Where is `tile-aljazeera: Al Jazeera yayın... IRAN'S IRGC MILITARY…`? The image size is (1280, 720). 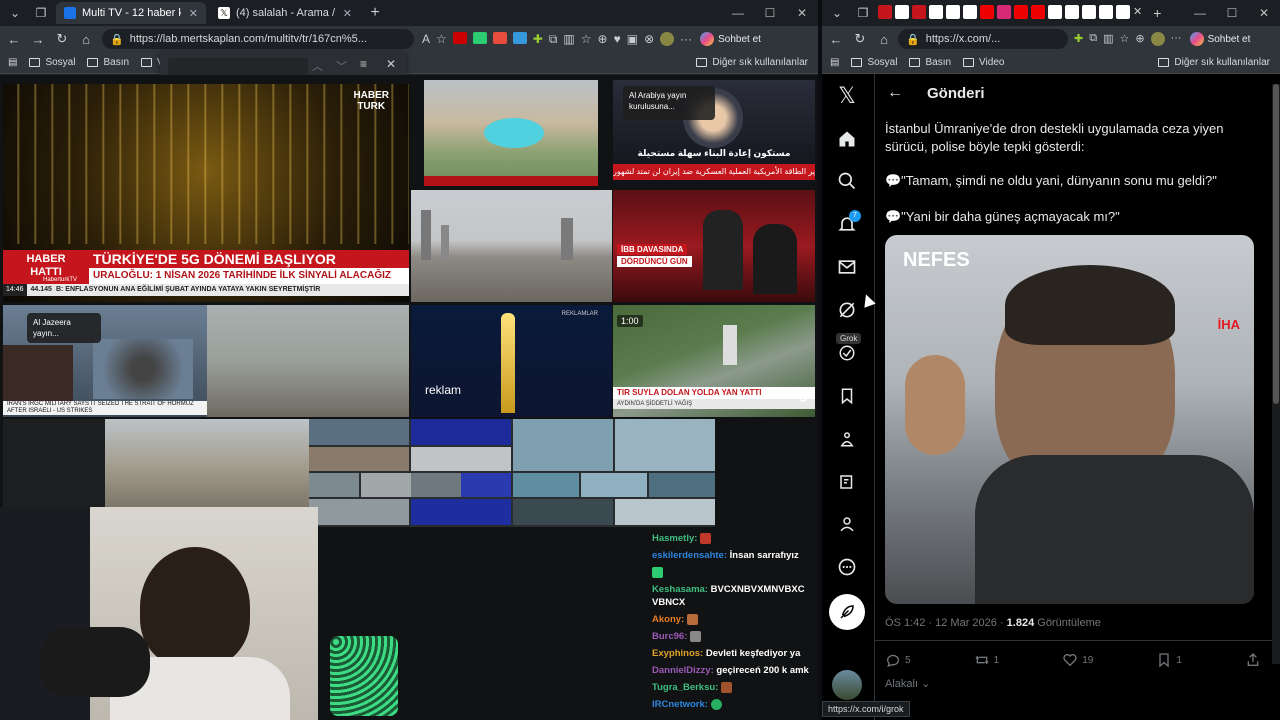
tile-aljazeera: Al Jazeera yayın... IRAN'S IRGC MILITARY… is located at coordinates (105, 361).